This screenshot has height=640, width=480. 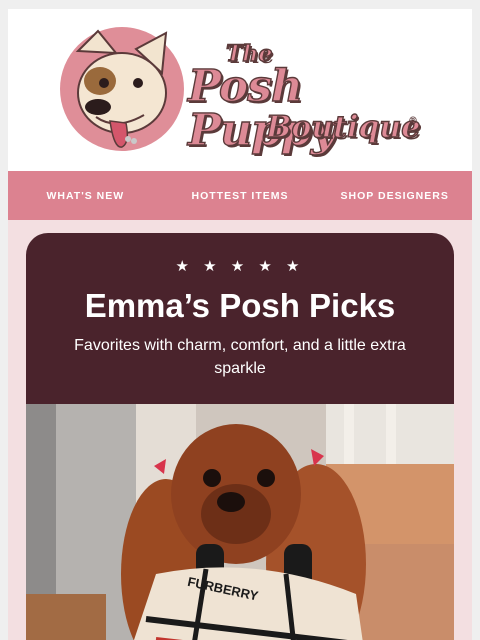 I want to click on nav-whats-new: WHAT'S NEW, so click(x=85, y=195).